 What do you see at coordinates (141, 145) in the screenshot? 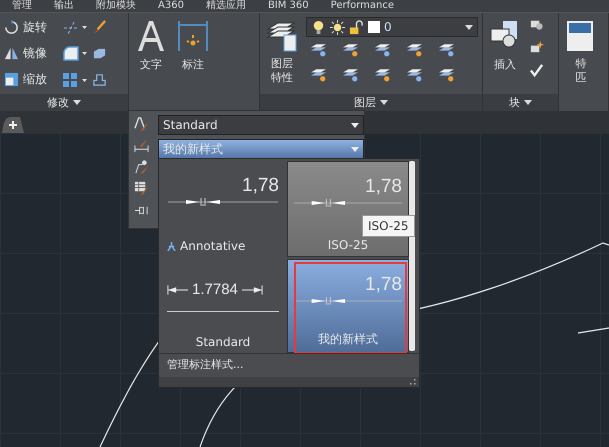
I see `dimension-style-icon` at bounding box center [141, 145].